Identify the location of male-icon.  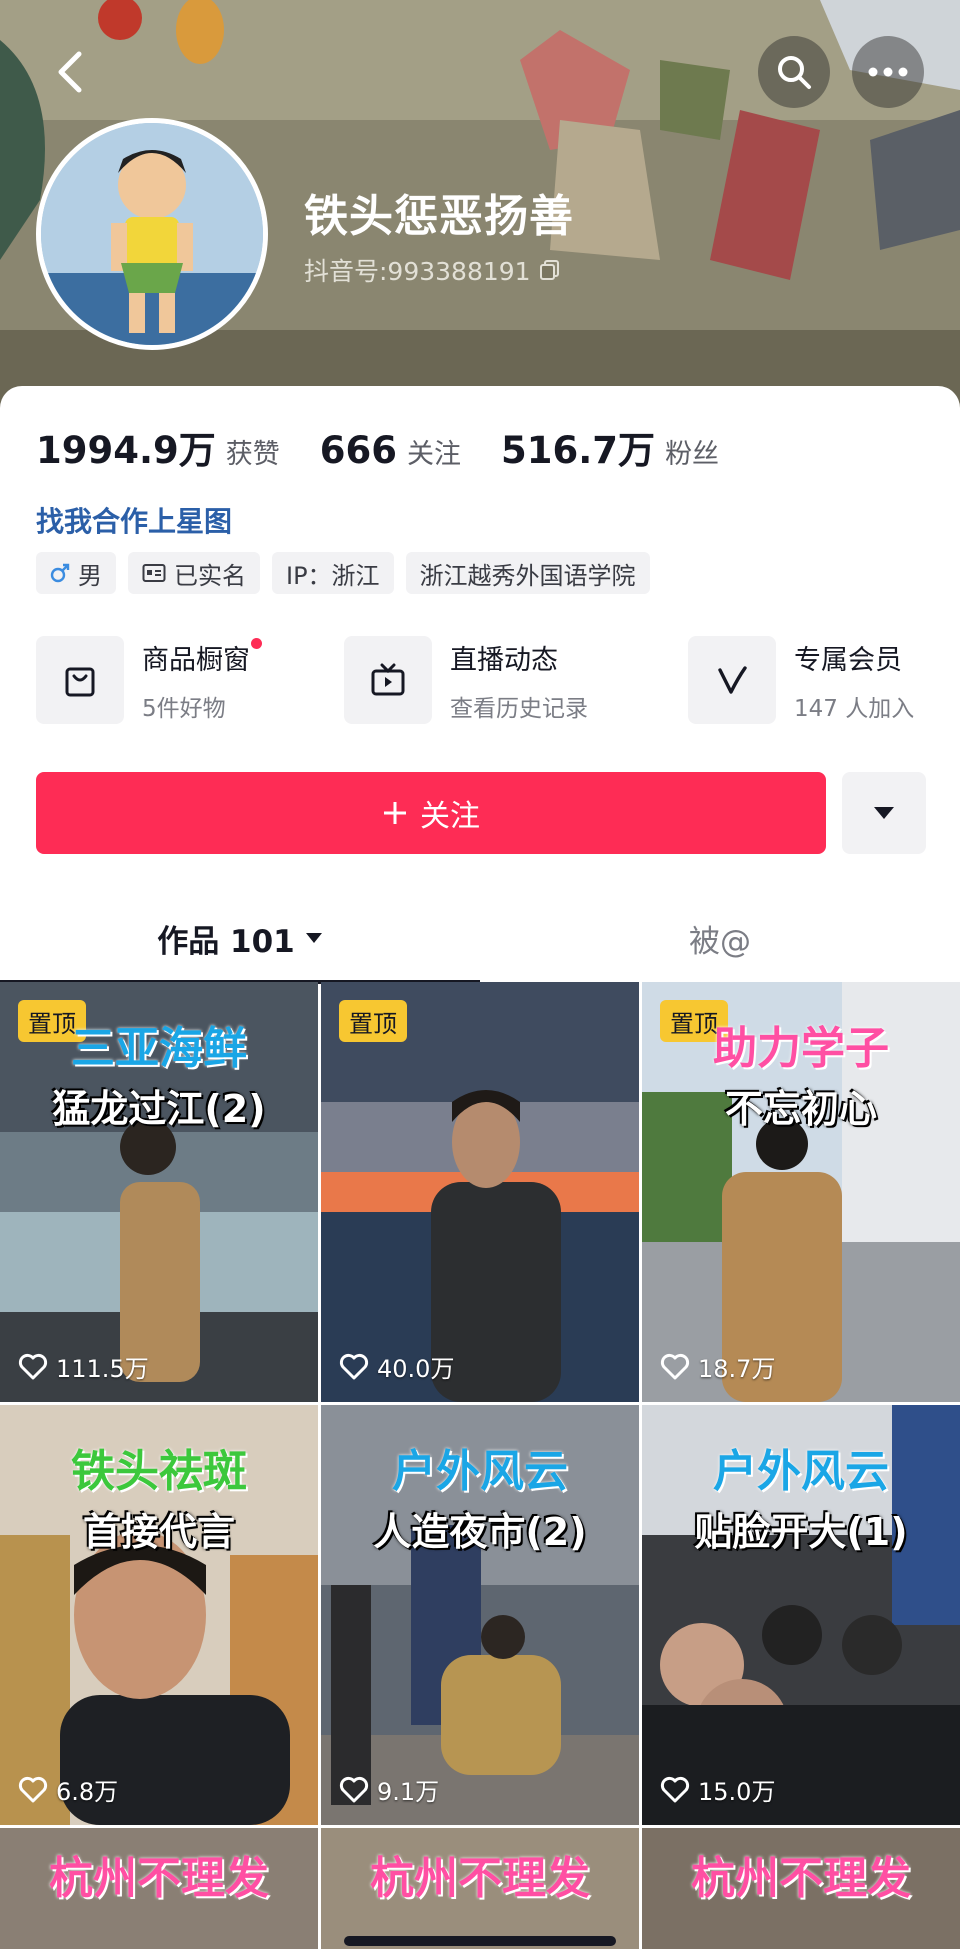
(60, 573).